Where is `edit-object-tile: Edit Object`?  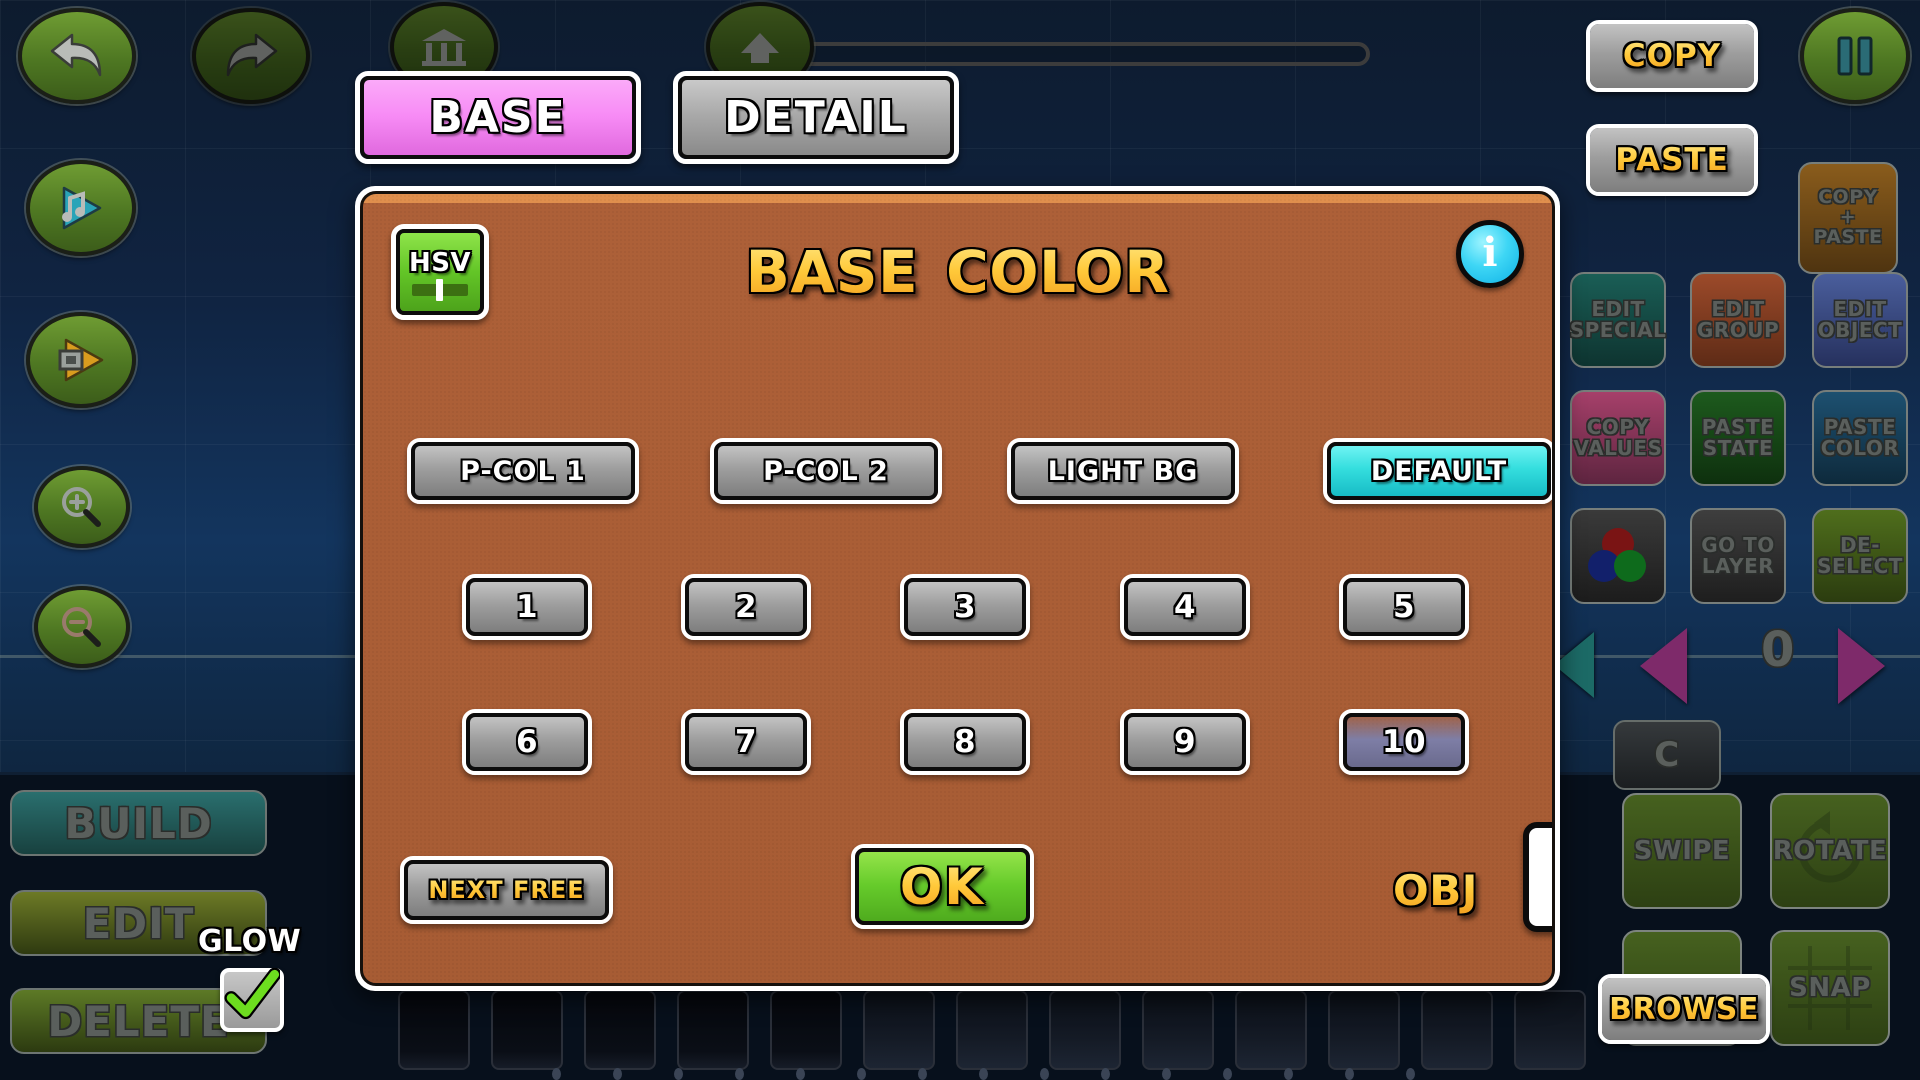
edit-object-tile: Edit Object is located at coordinates (1860, 320).